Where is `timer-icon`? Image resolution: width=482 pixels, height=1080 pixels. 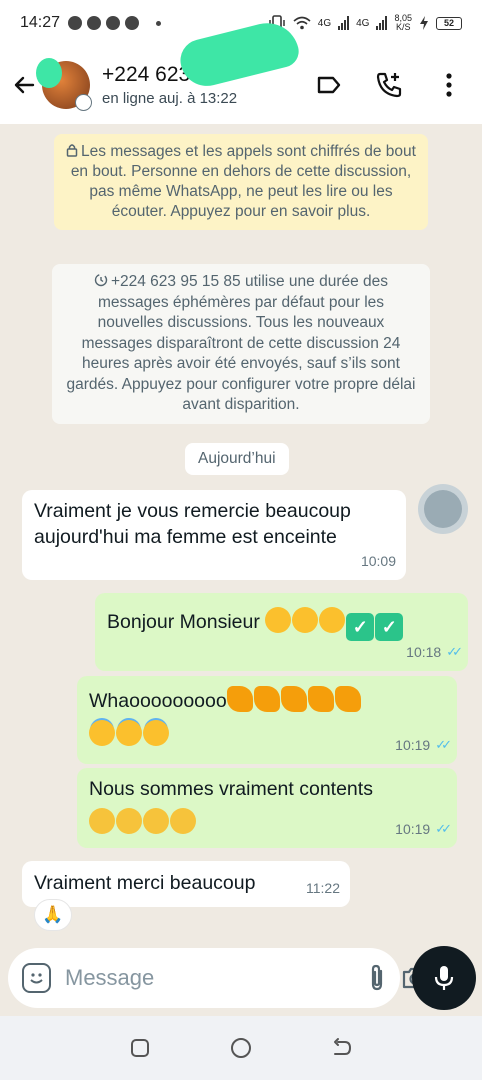 timer-icon is located at coordinates (101, 280).